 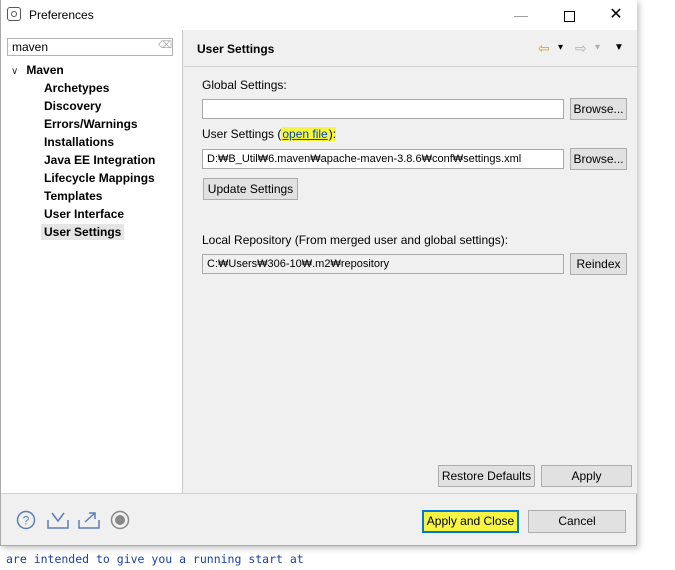 I want to click on cancel-button: Cancel, so click(x=577, y=521).